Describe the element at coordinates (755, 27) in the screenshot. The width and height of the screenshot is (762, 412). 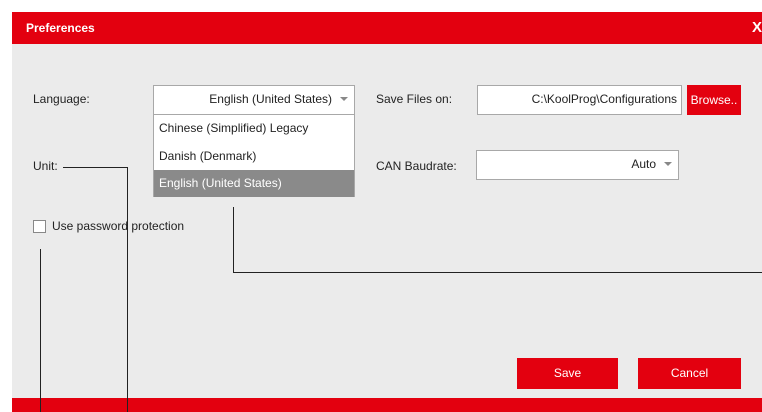
I see `close-button: X` at that location.